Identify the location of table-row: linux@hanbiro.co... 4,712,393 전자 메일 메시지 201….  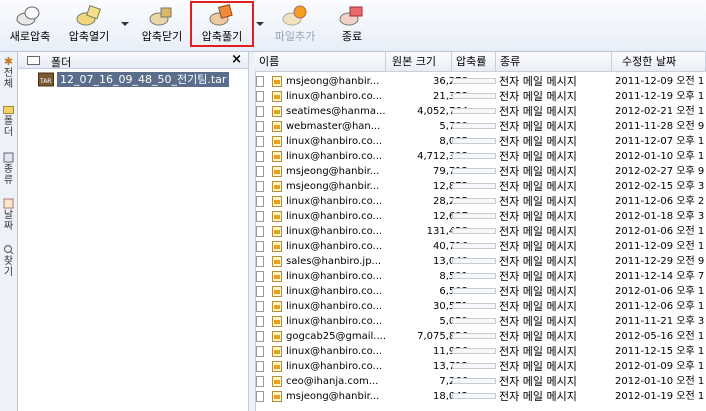
(480, 156).